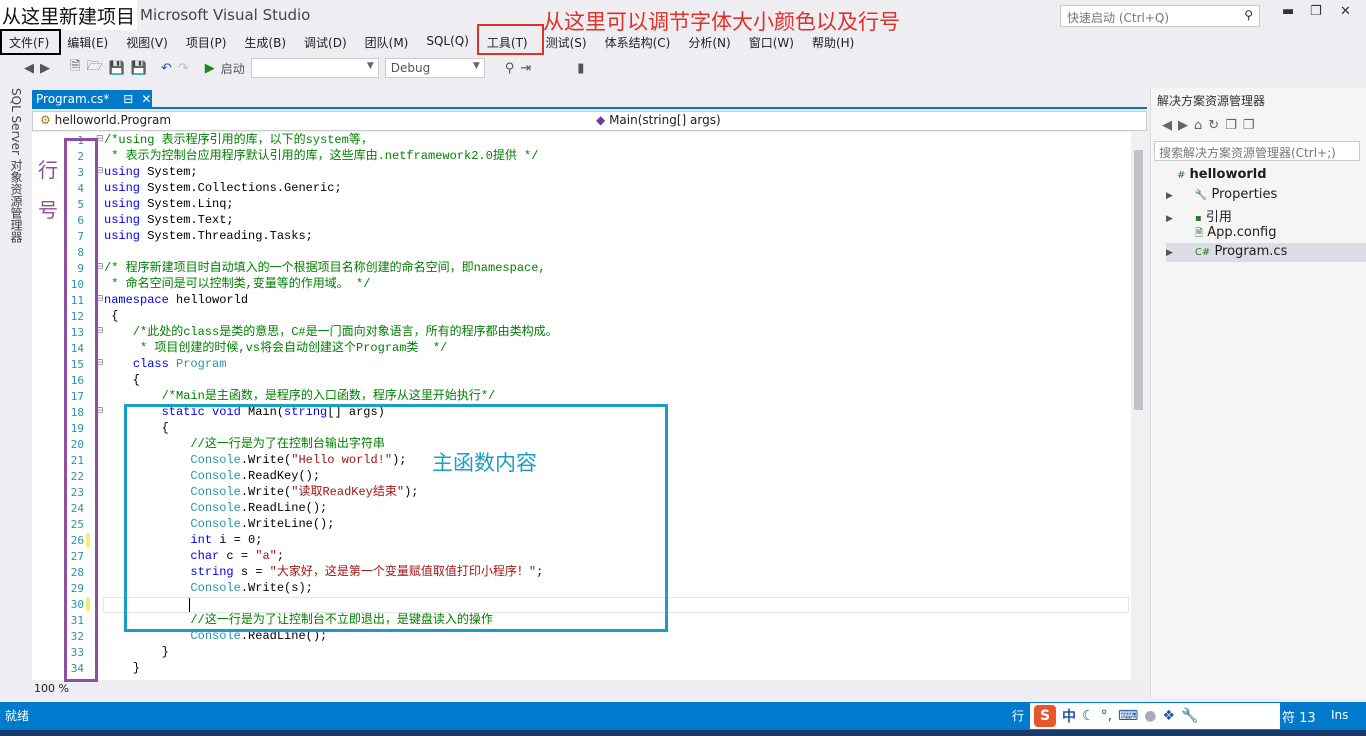 The width and height of the screenshot is (1366, 736). Describe the element at coordinates (410, 68) in the screenshot. I see `configuration-value: Debug` at that location.